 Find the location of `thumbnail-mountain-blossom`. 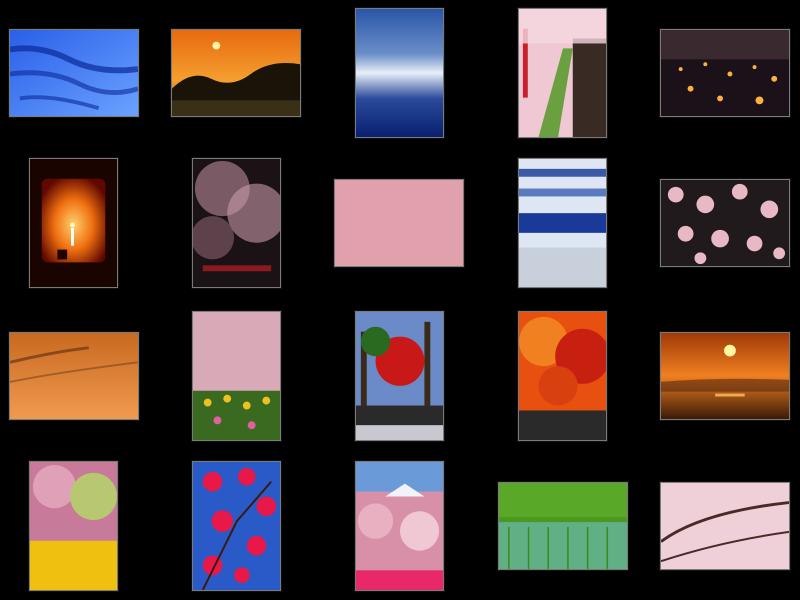

thumbnail-mountain-blossom is located at coordinates (399, 526).